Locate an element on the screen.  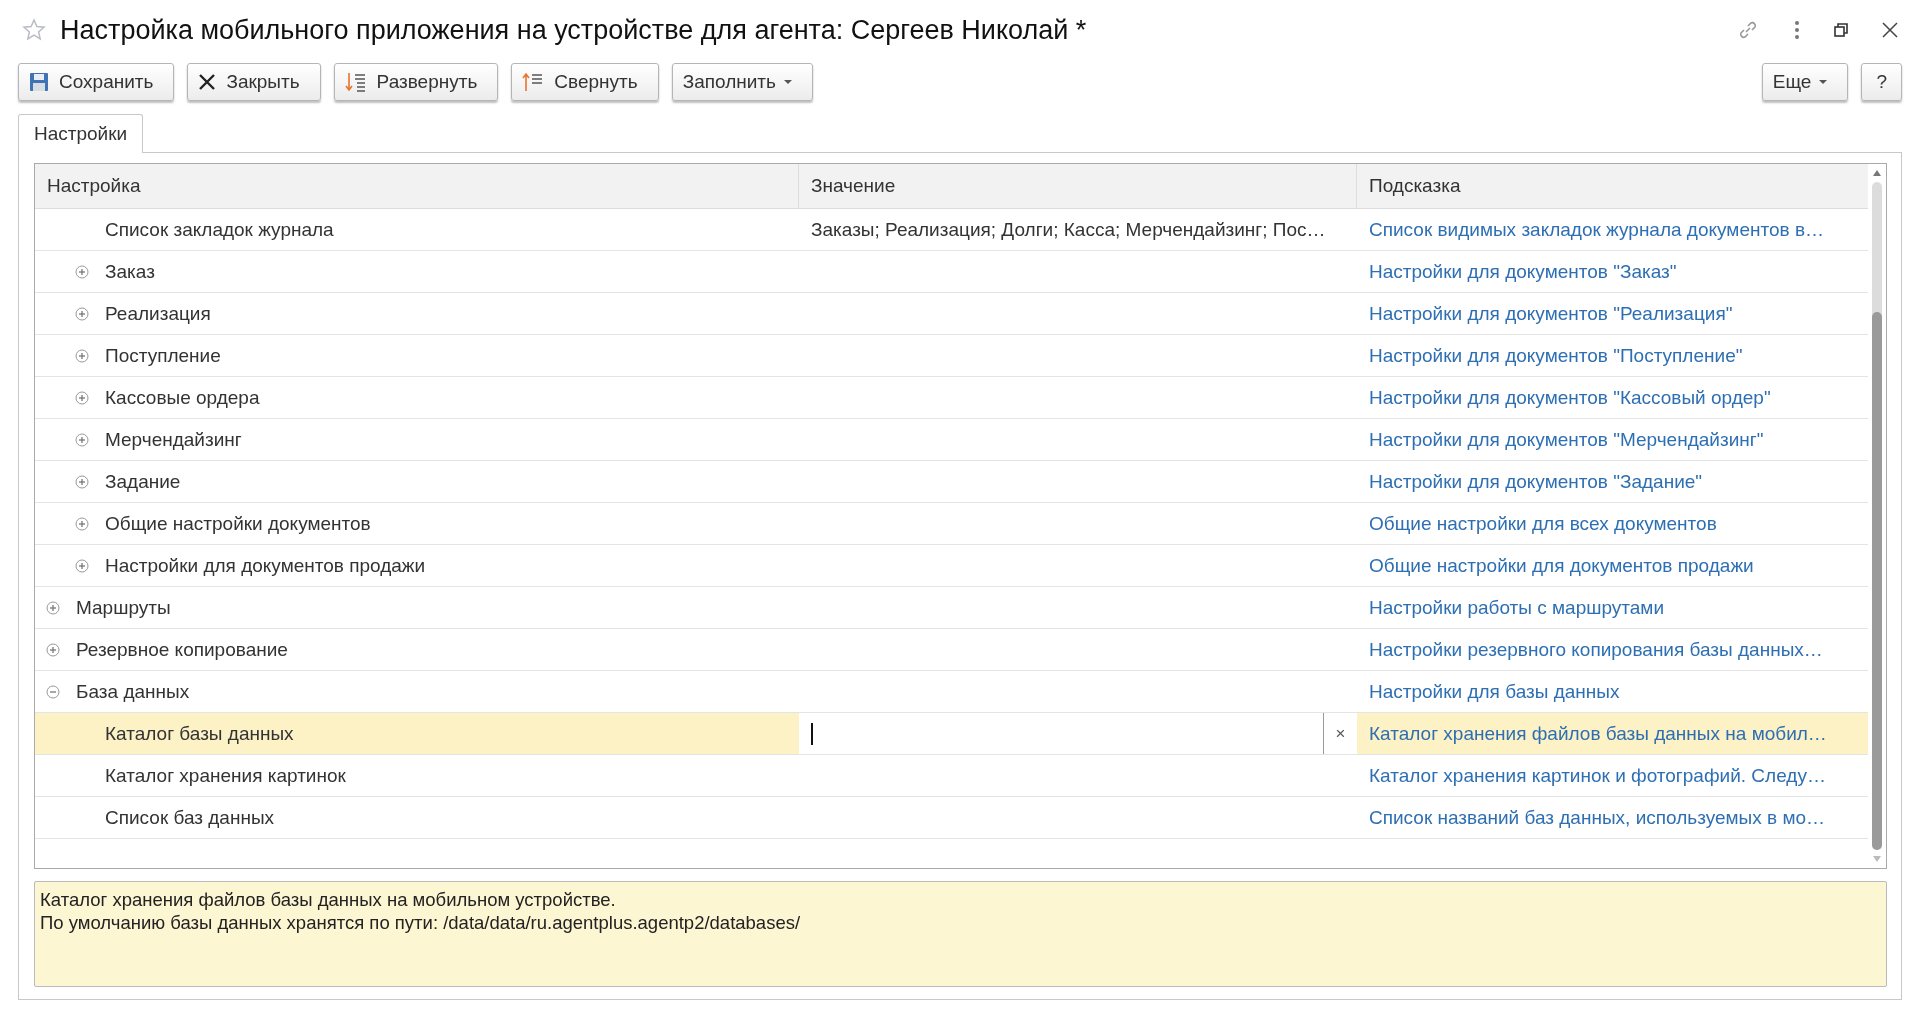
hint-link: Настройки для документов "Поступление" is located at coordinates (1556, 355).